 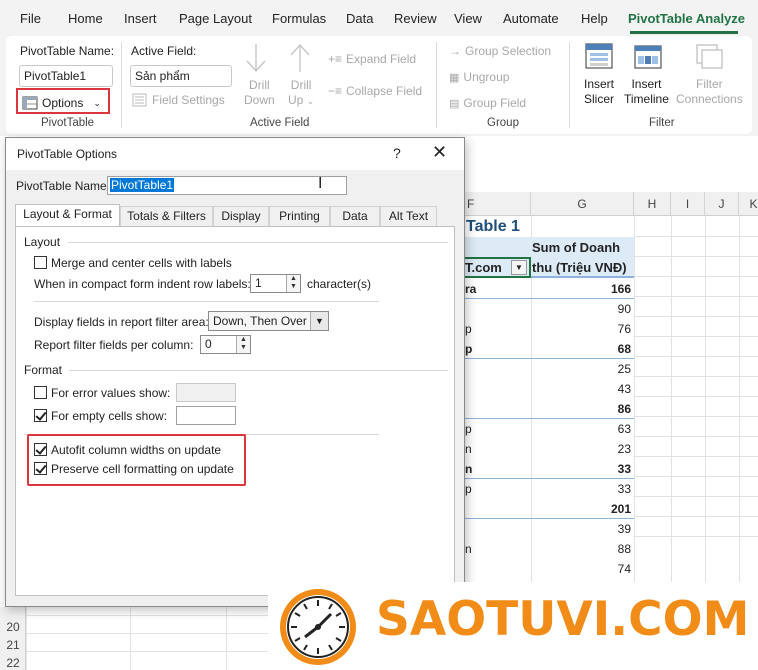 What do you see at coordinates (40, 392) in the screenshot?
I see `error-values-checkbox` at bounding box center [40, 392].